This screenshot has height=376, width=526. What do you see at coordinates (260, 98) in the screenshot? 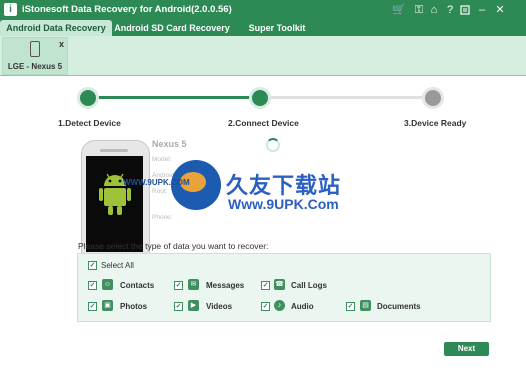
I see `step-dot-connect` at bounding box center [260, 98].